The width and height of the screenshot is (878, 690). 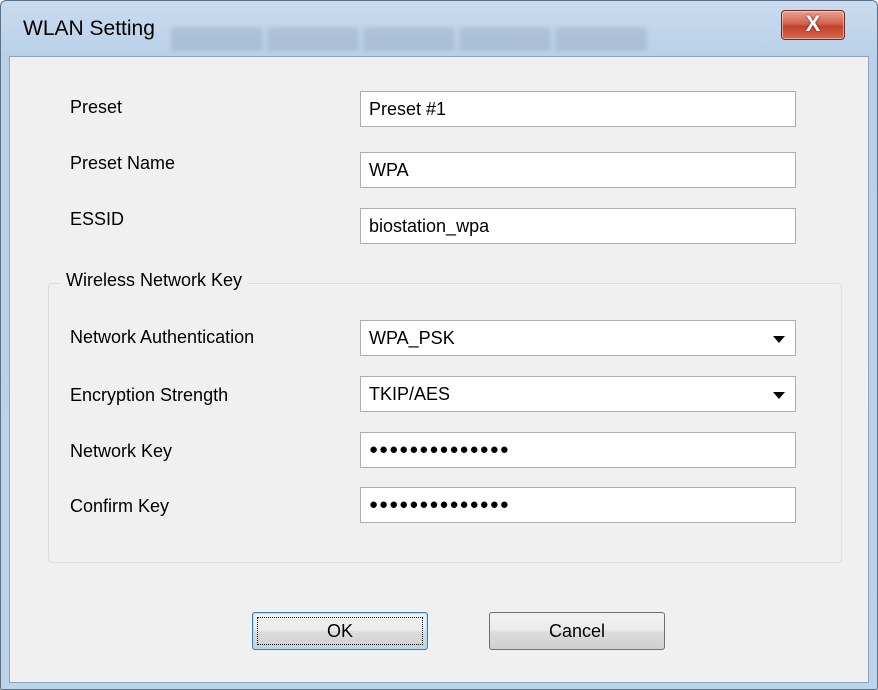 I want to click on title-bar: WLAN Setting X, so click(x=439, y=29).